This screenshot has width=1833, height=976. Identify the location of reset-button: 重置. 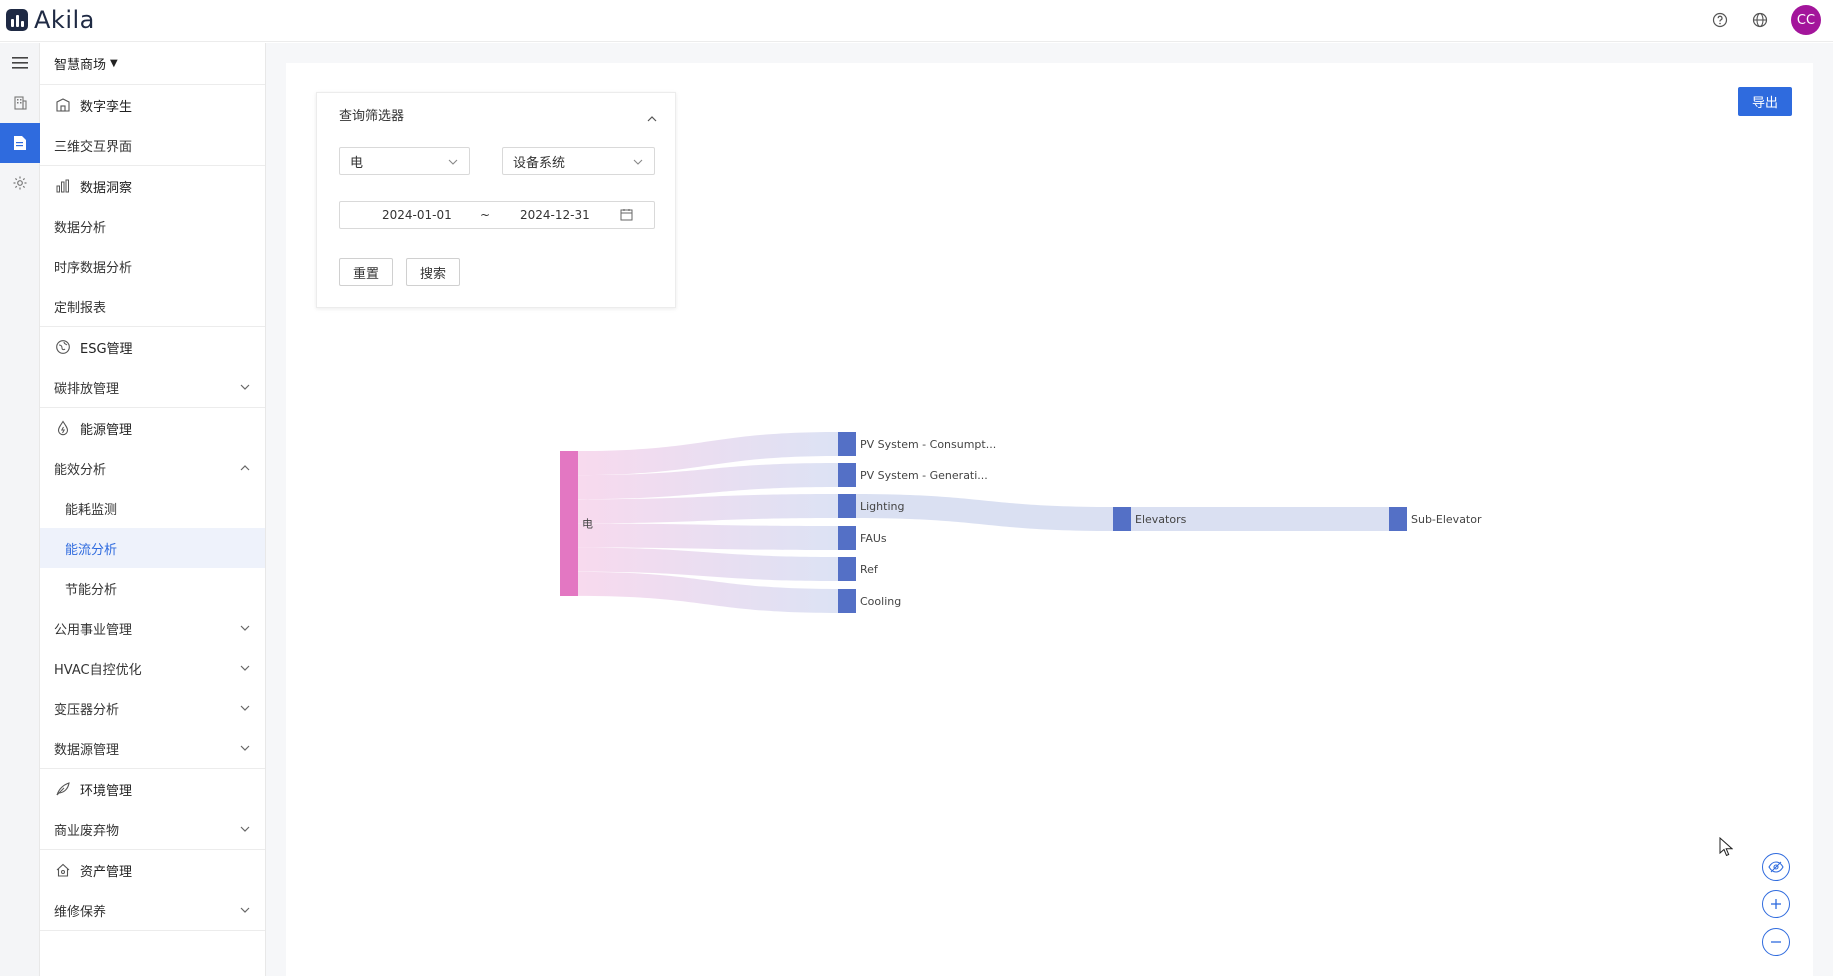
(366, 272).